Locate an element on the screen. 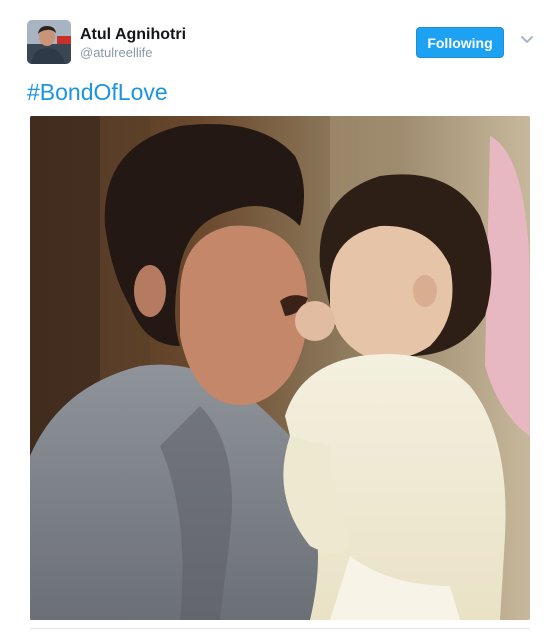 This screenshot has height=632, width=560. author-names: Atul Agnihotri @atulreellife is located at coordinates (133, 43).